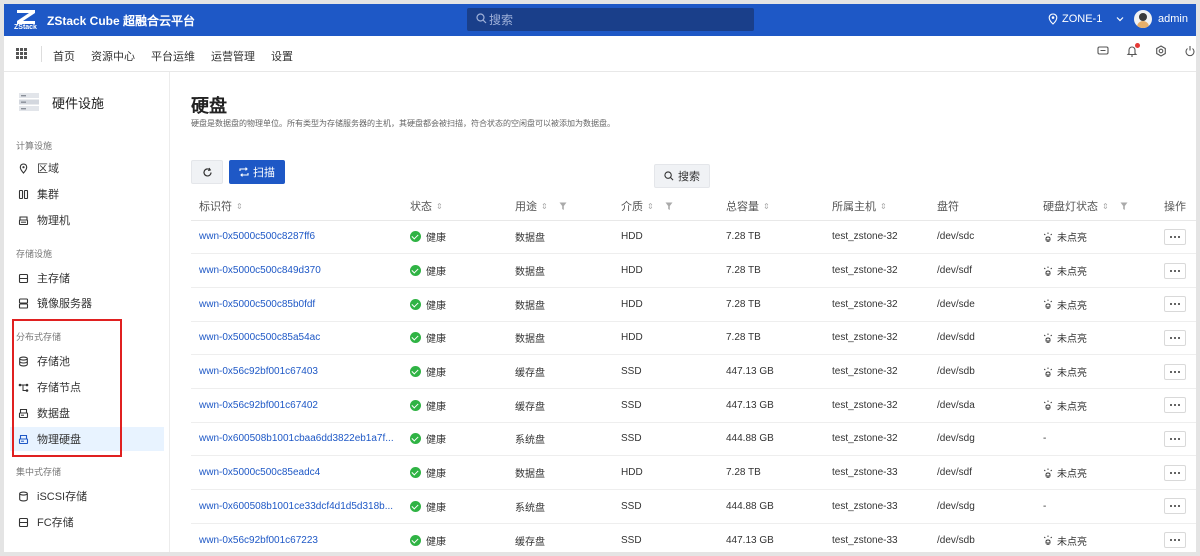 The height and width of the screenshot is (556, 1200). Describe the element at coordinates (1133, 50) in the screenshot. I see `bell-icon` at that location.